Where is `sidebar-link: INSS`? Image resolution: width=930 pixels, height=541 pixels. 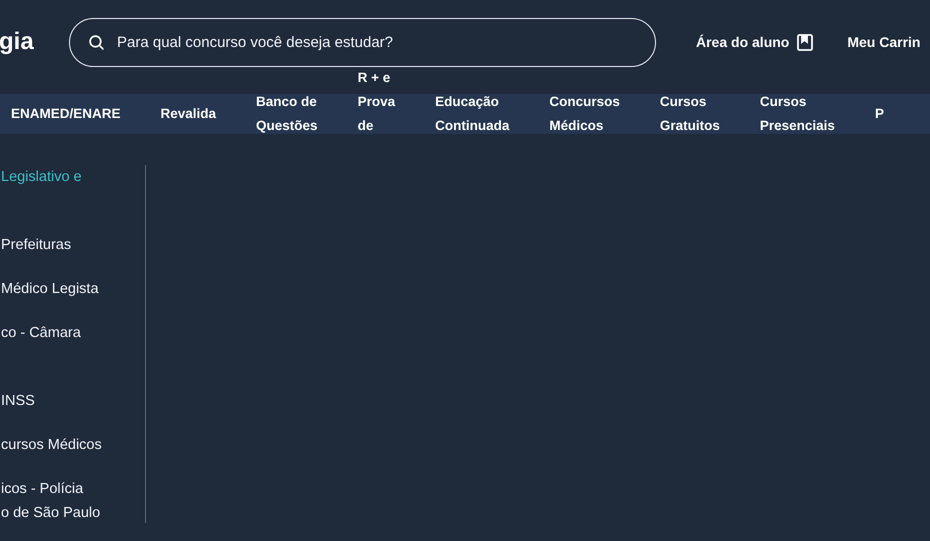
sidebar-link: INSS is located at coordinates (72, 401).